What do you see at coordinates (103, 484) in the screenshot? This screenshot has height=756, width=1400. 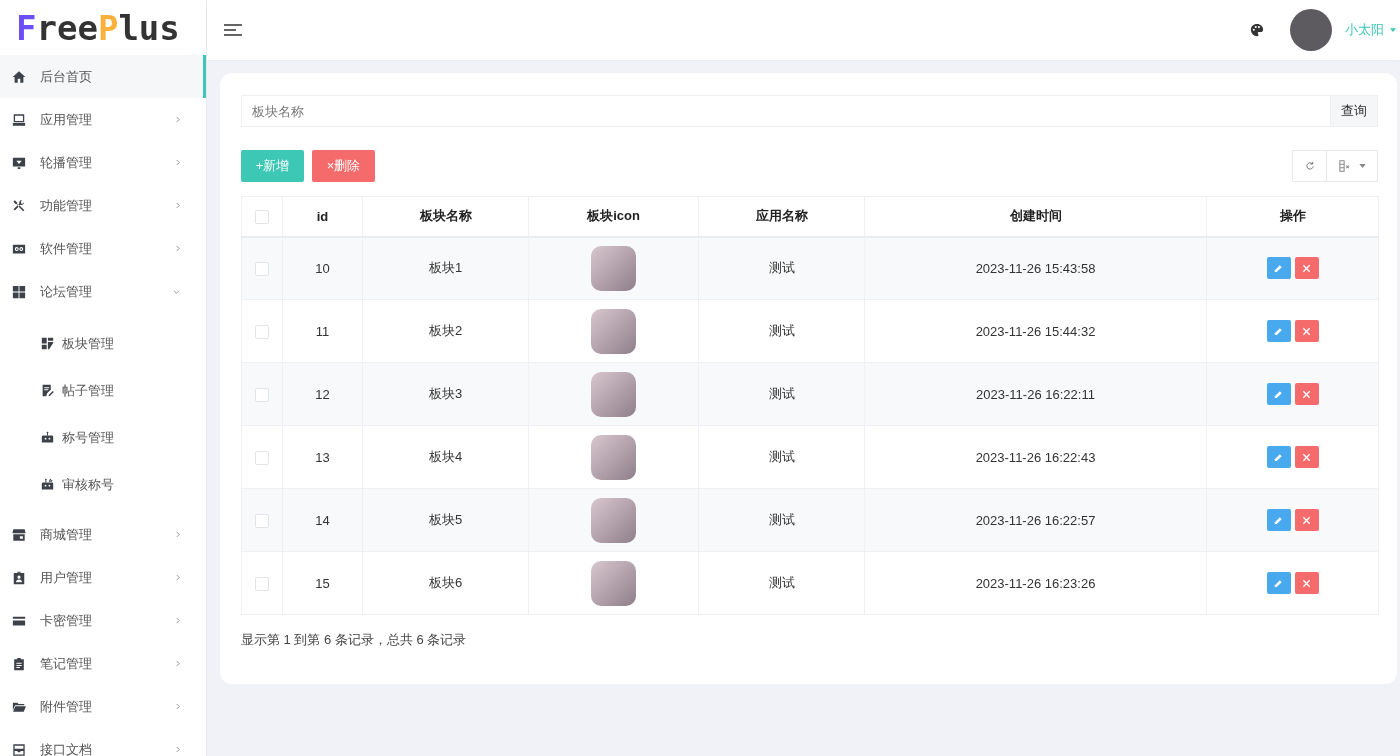 I see `sidebar-subitem: 审核称号` at bounding box center [103, 484].